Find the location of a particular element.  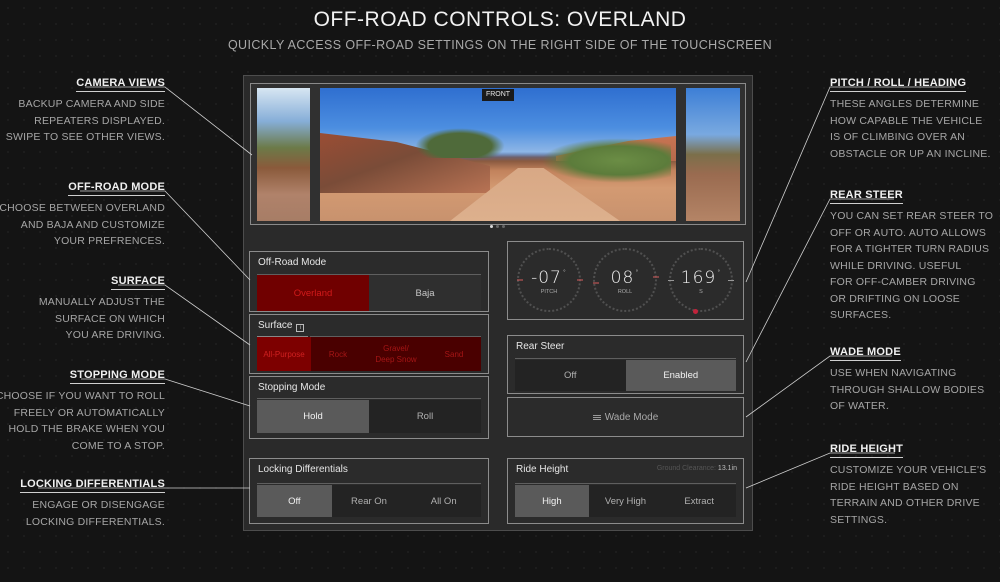

annotation-line: CHOOSE BETWEEN OVERLAND is located at coordinates (82, 208).